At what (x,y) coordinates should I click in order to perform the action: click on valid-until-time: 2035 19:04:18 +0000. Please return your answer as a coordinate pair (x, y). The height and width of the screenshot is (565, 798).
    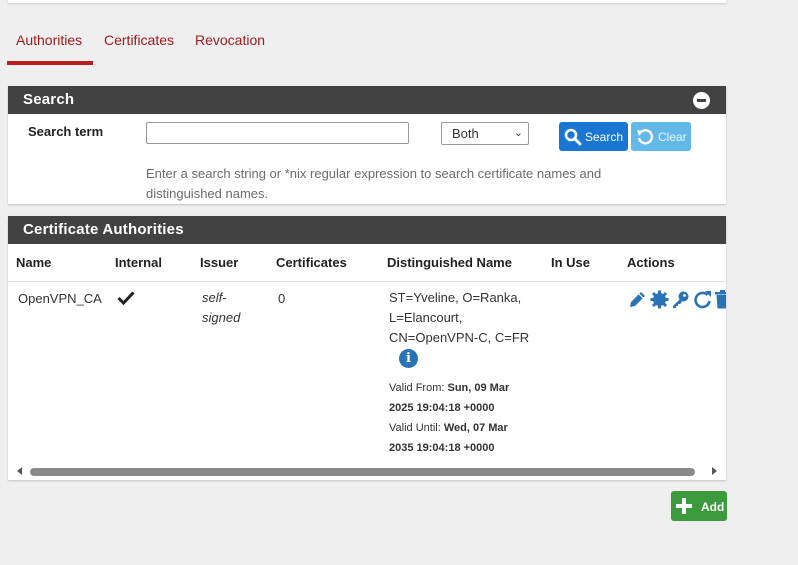
    Looking at the image, I should click on (442, 448).